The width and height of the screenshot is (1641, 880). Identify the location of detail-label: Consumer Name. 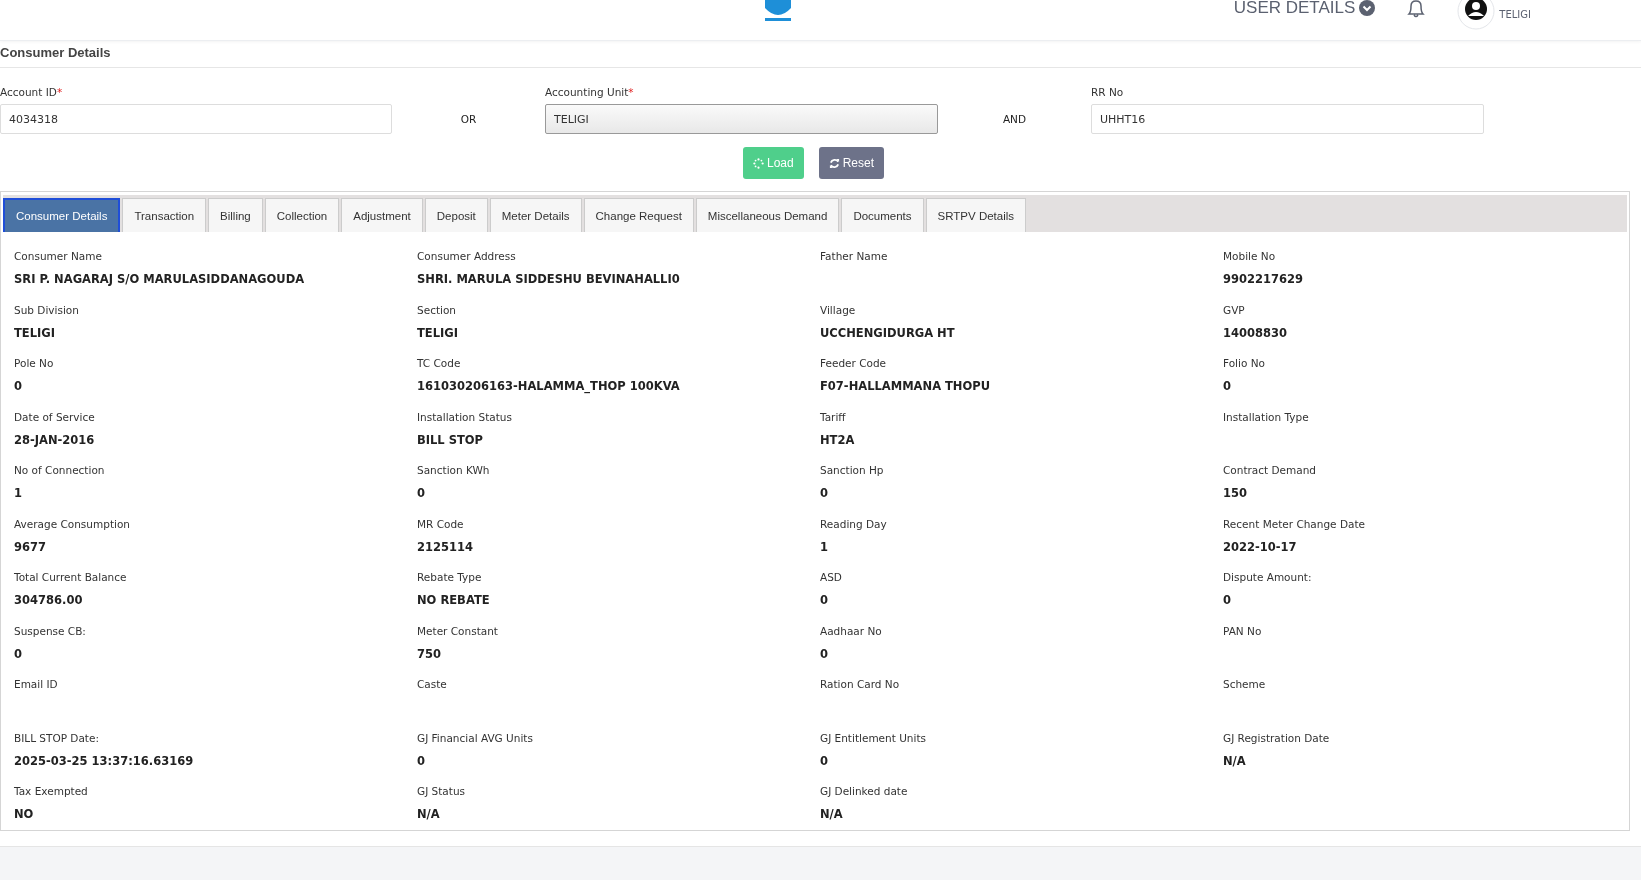
(58, 256).